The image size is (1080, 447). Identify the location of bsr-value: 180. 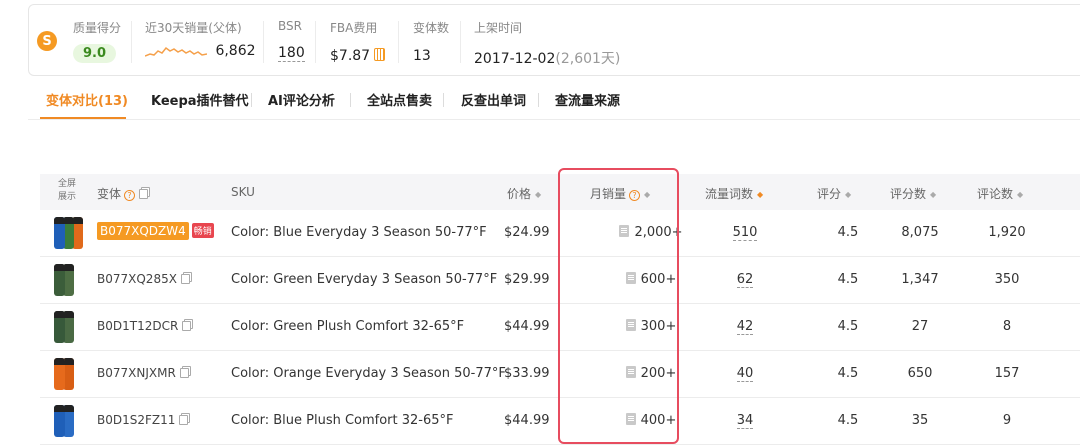
(291, 53).